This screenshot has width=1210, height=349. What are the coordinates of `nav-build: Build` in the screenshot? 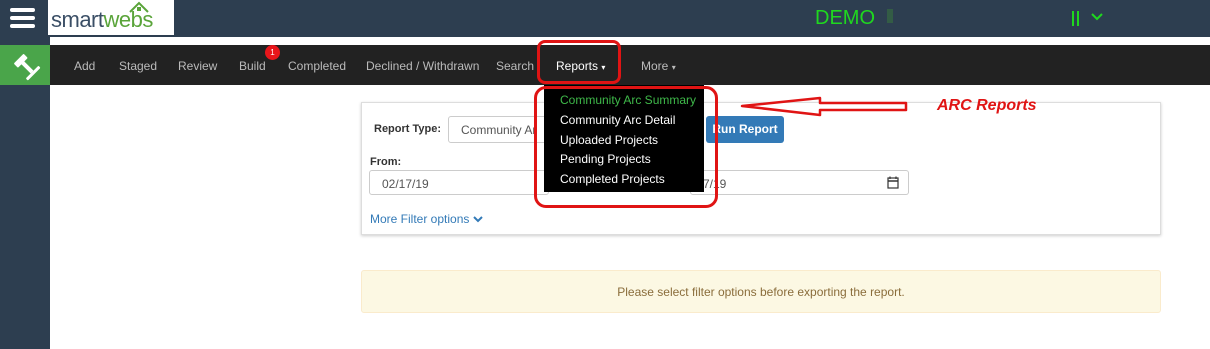 It's located at (252, 66).